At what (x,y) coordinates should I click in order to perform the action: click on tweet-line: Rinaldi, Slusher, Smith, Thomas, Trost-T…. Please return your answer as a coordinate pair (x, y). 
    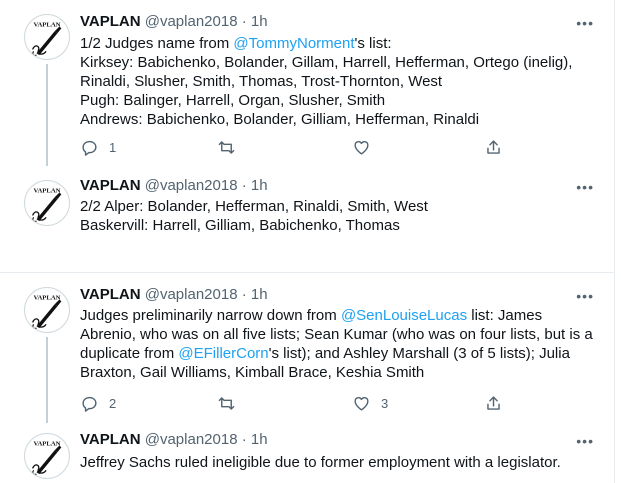
    Looking at the image, I should click on (261, 81).